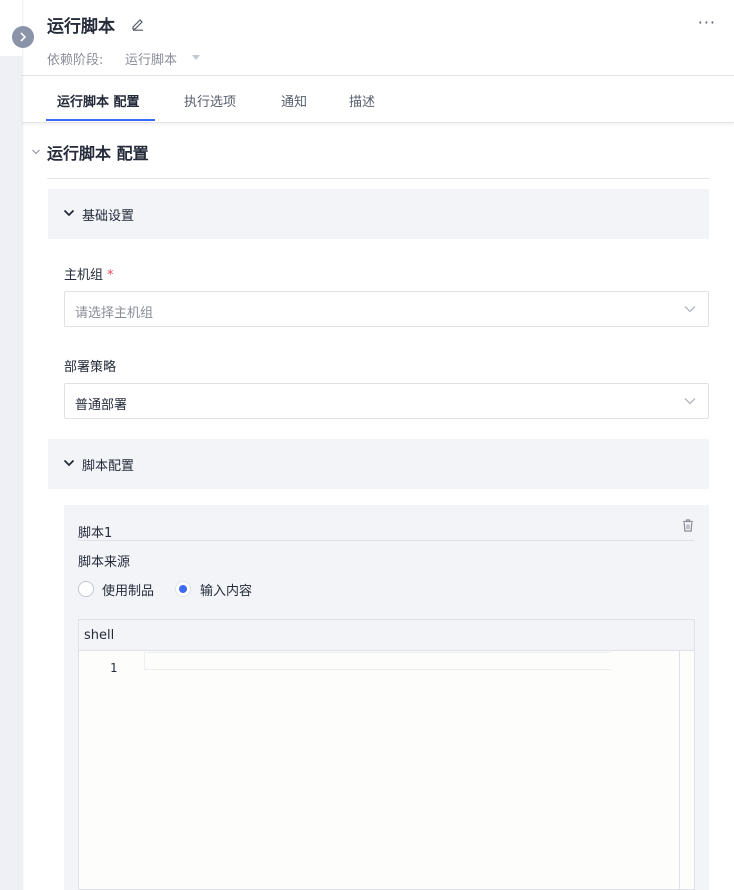 The width and height of the screenshot is (734, 890). I want to click on editor-scrollbar, so click(679, 770).